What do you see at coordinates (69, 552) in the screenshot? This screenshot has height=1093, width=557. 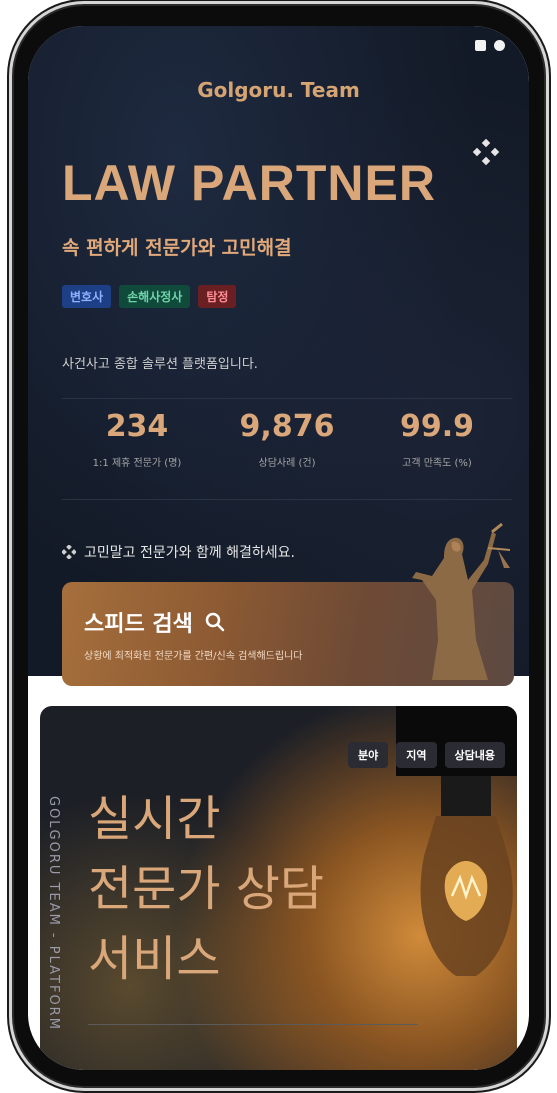 I see `clover-small-icon` at bounding box center [69, 552].